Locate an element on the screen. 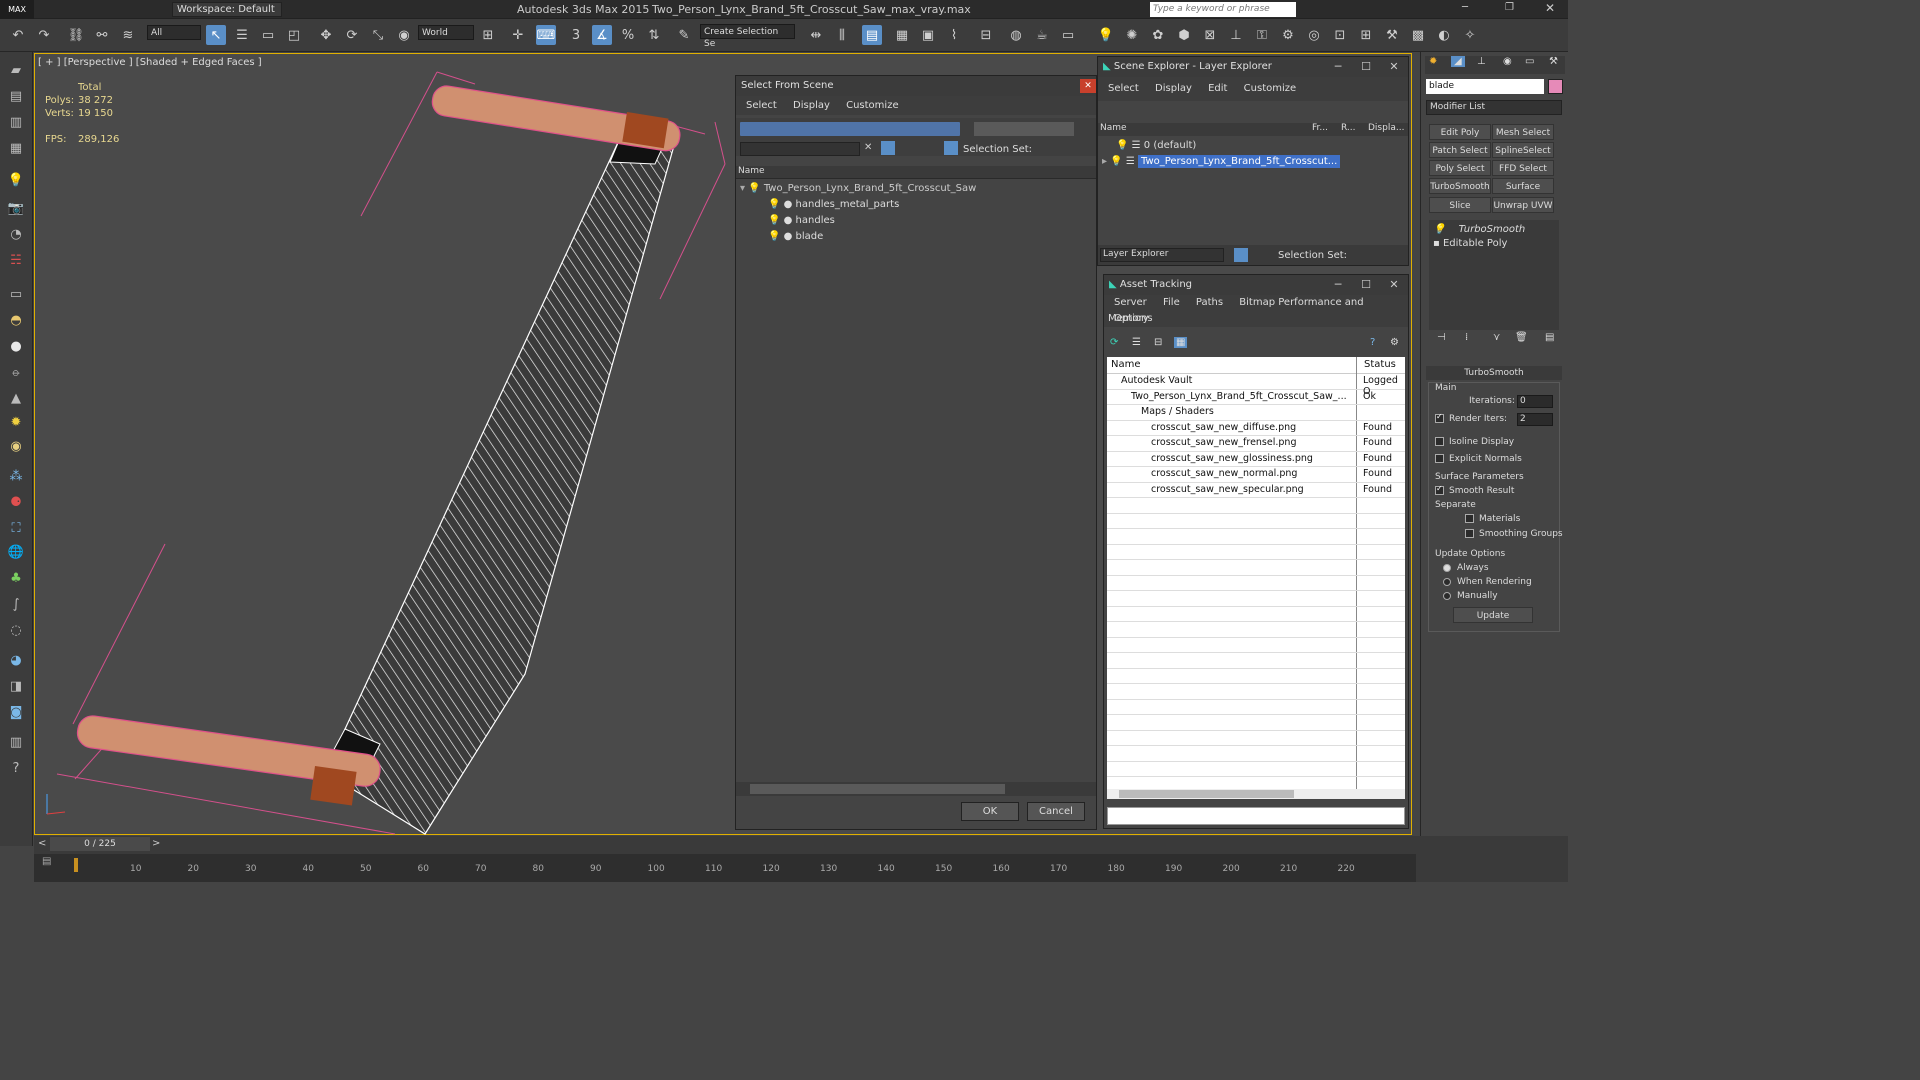 Image resolution: width=1920 pixels, height=1080 pixels. list-icon: ☰ is located at coordinates (1136, 342).